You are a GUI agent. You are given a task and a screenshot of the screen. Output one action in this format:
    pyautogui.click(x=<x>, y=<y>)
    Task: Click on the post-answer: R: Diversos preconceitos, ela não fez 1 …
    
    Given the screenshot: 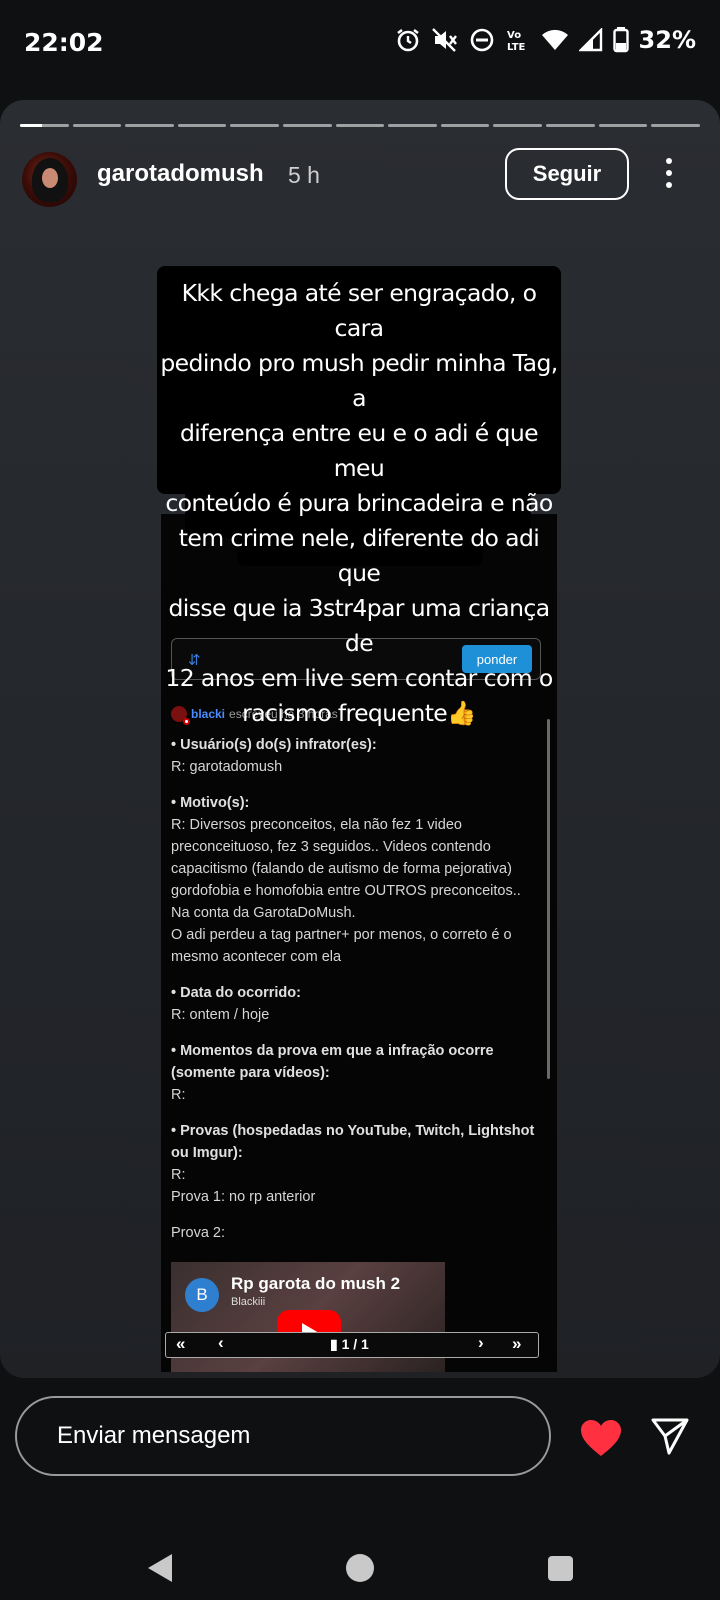 What is the action you would take?
    pyautogui.click(x=346, y=869)
    